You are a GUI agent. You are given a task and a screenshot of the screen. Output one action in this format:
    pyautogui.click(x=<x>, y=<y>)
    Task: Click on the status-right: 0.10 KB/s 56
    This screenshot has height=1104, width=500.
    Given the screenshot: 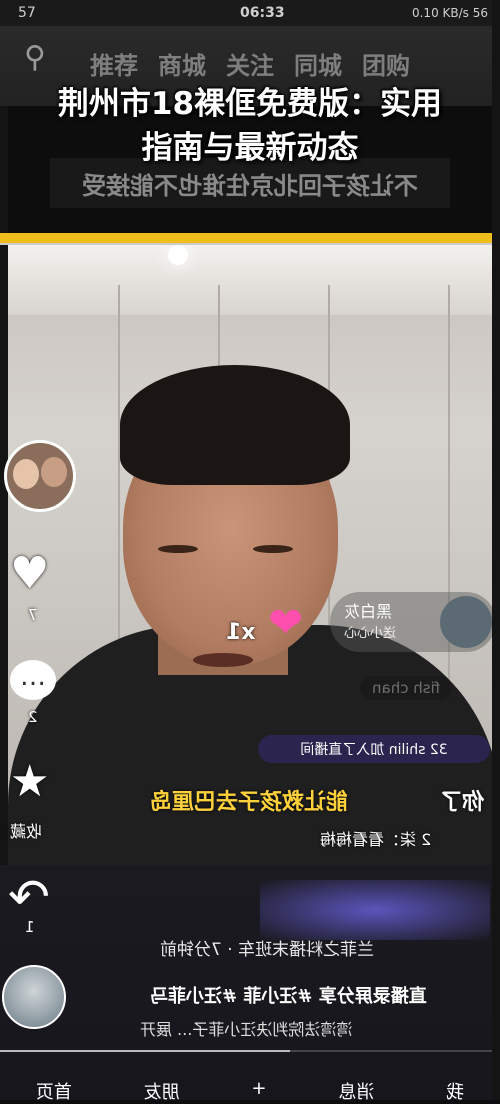 What is the action you would take?
    pyautogui.click(x=449, y=13)
    